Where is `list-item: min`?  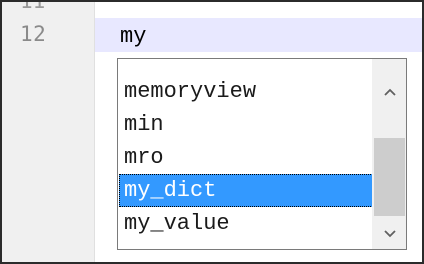
list-item: min is located at coordinates (246, 124).